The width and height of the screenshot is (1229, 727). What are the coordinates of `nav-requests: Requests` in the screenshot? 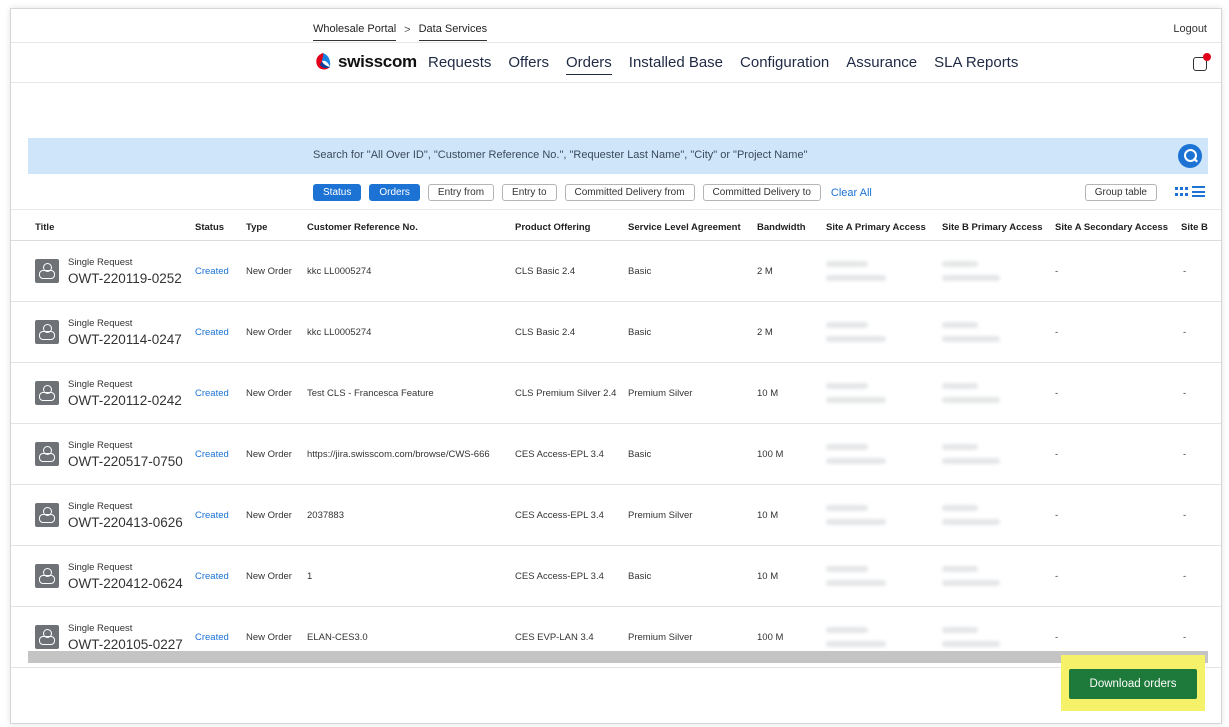 It's located at (459, 64).